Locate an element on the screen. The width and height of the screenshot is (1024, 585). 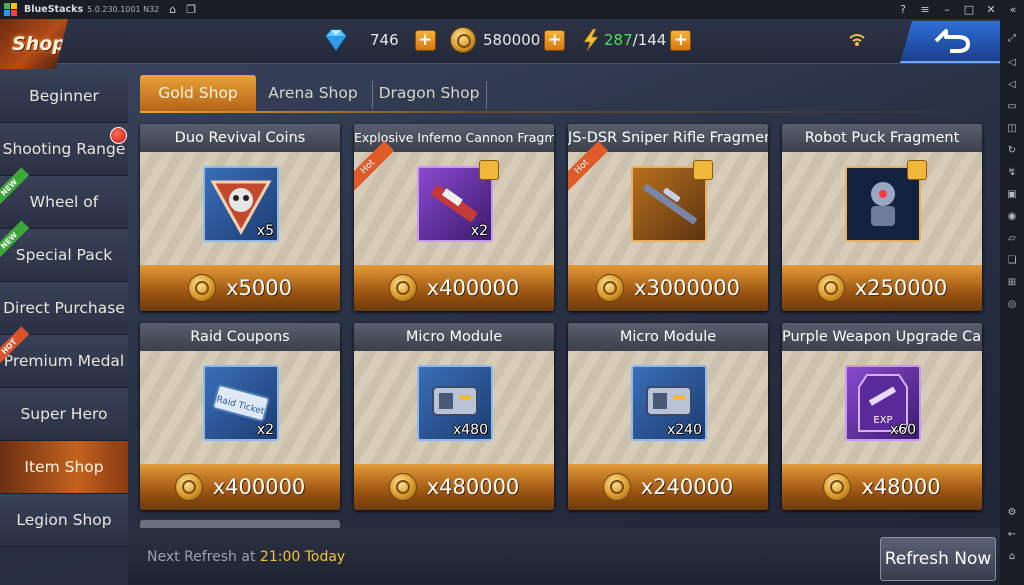
macro-icon: ⊞ is located at coordinates (1012, 283).